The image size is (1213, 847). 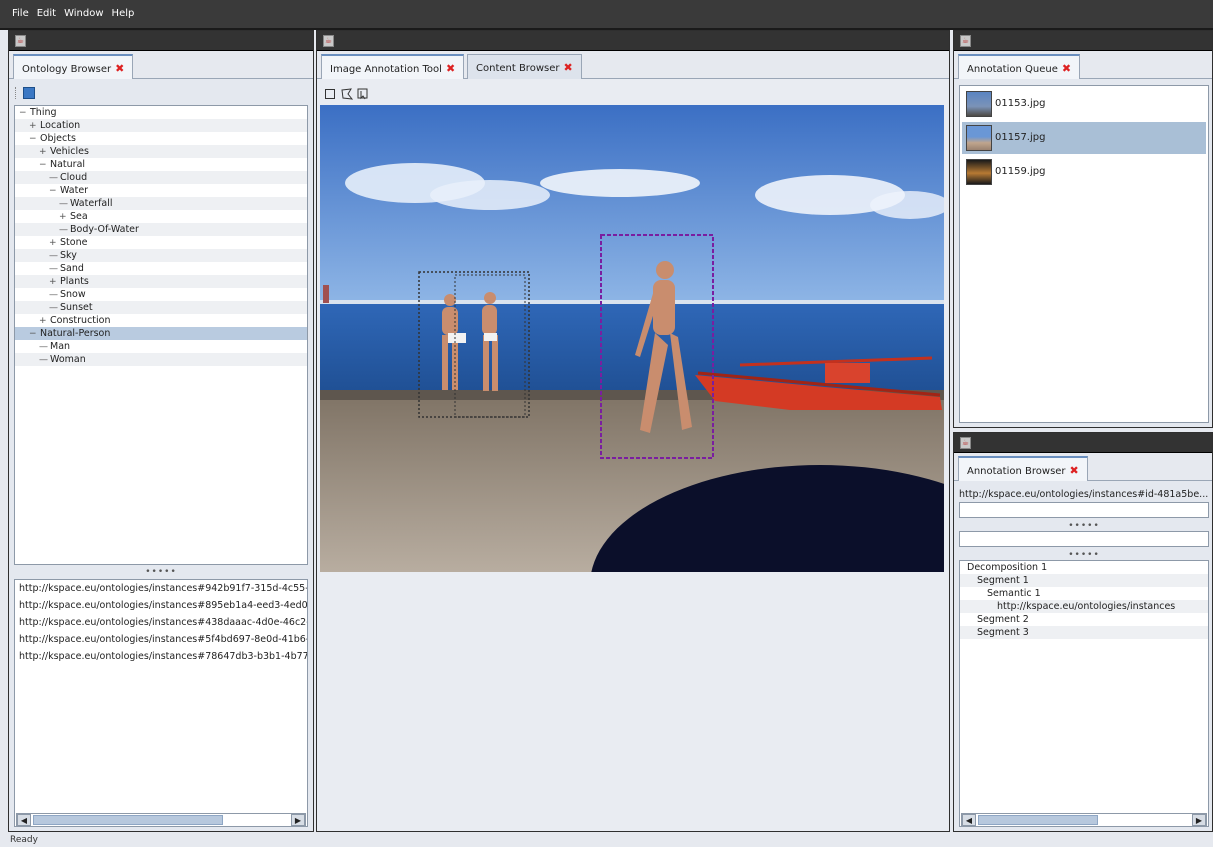 I want to click on tree-node: − Natural-Person, so click(x=161, y=333).